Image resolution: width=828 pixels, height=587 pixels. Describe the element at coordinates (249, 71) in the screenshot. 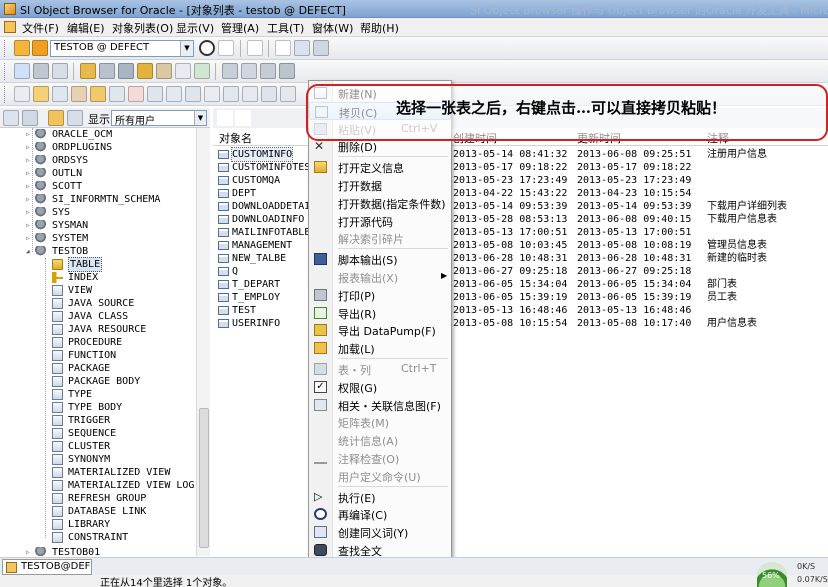

I see `script-icon` at that location.